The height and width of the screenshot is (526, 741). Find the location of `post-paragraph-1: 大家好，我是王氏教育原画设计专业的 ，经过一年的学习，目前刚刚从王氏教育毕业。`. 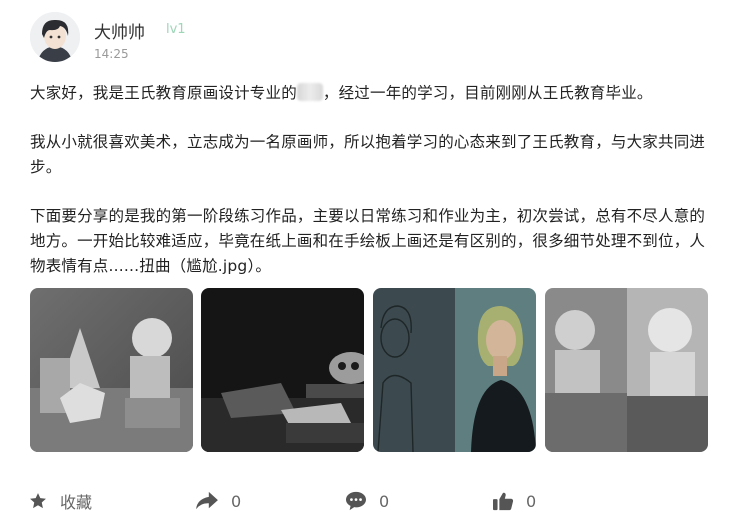

post-paragraph-1: 大家好，我是王氏教育原画设计专业的 ，经过一年的学习，目前刚刚从王氏教育毕业。 is located at coordinates (375, 93).